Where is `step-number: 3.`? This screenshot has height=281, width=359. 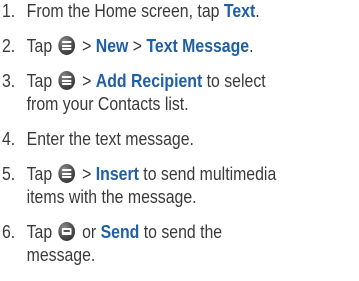
step-number: 3. is located at coordinates (9, 81).